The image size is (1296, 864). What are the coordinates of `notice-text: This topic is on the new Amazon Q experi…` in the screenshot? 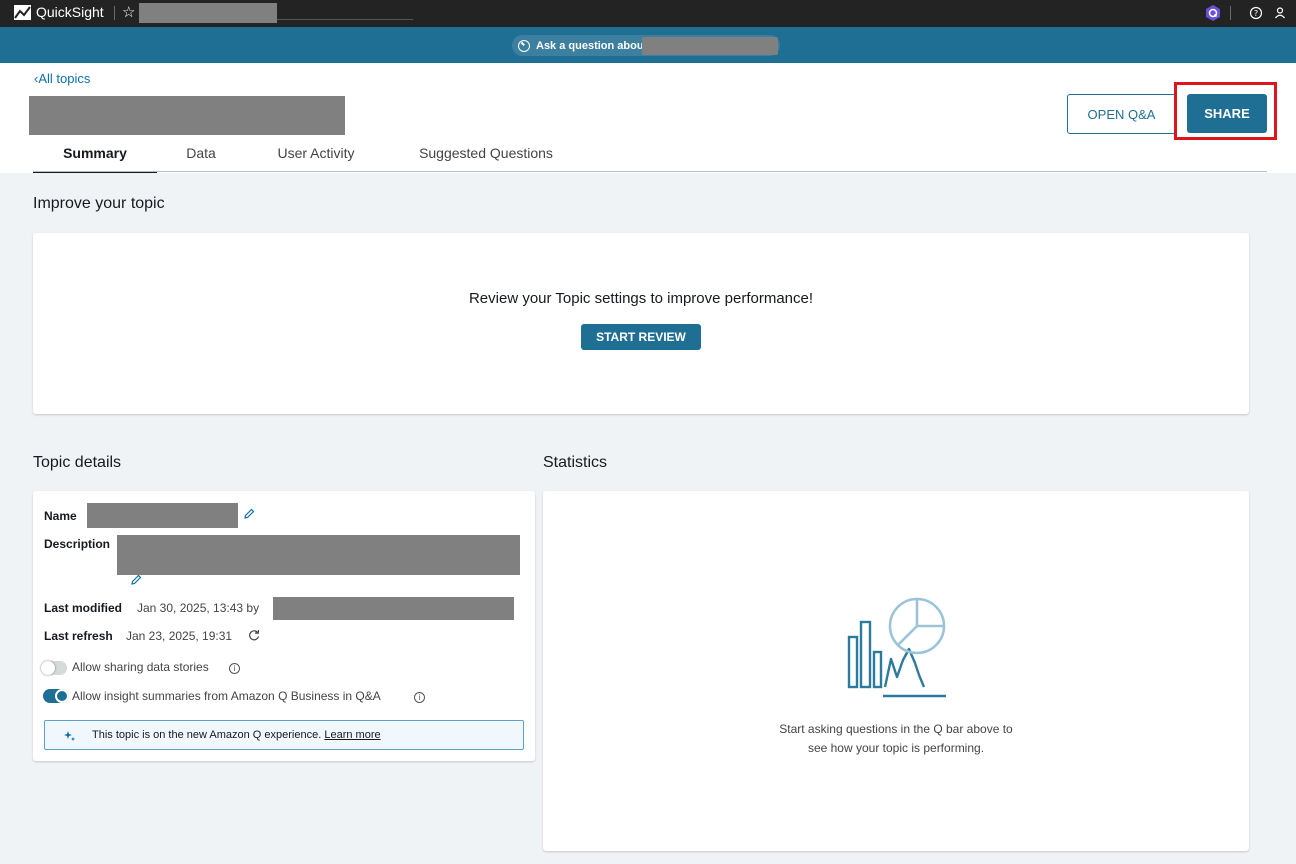 It's located at (236, 735).